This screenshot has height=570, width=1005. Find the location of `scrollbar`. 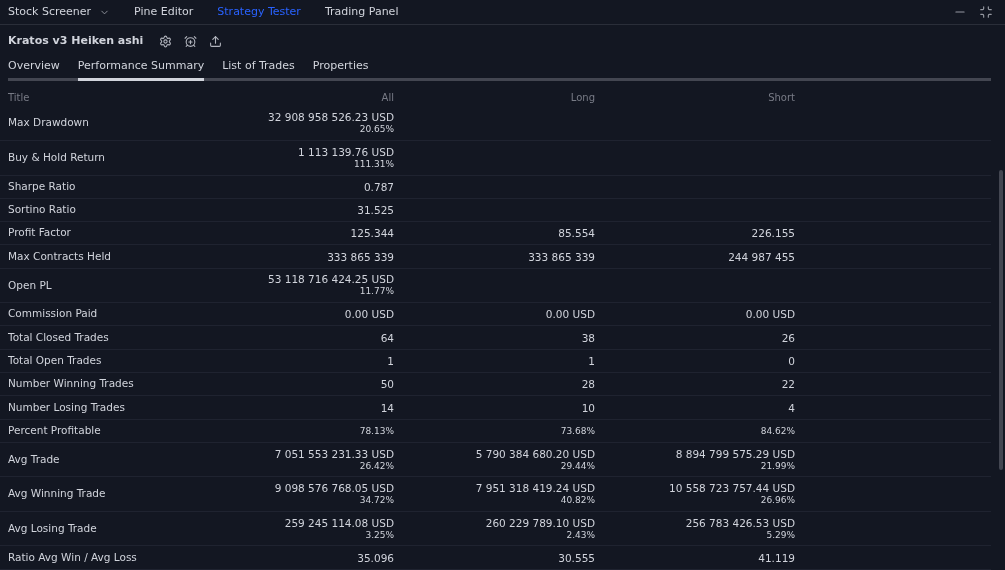

scrollbar is located at coordinates (1001, 320).